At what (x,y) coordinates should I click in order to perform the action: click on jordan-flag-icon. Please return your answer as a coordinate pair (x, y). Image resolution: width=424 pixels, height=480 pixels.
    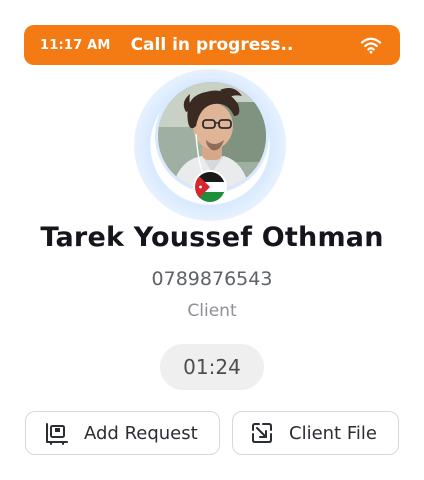
    Looking at the image, I should click on (210, 187).